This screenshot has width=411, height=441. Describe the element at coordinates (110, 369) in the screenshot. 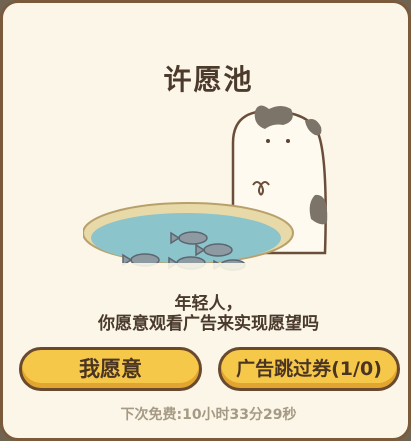

I see `accept-button: 我愿意` at that location.